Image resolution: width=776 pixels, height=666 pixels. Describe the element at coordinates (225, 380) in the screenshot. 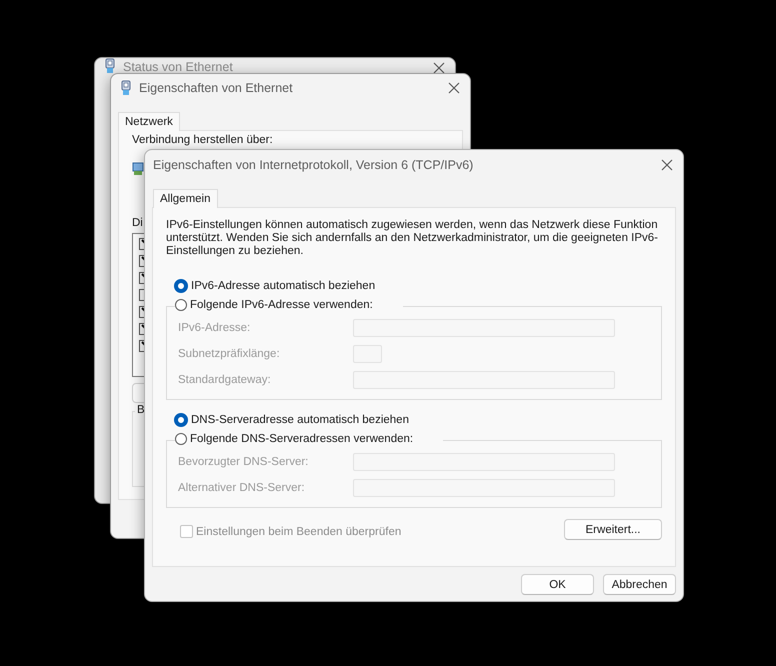

I see `field-label: Standardgateway:` at that location.